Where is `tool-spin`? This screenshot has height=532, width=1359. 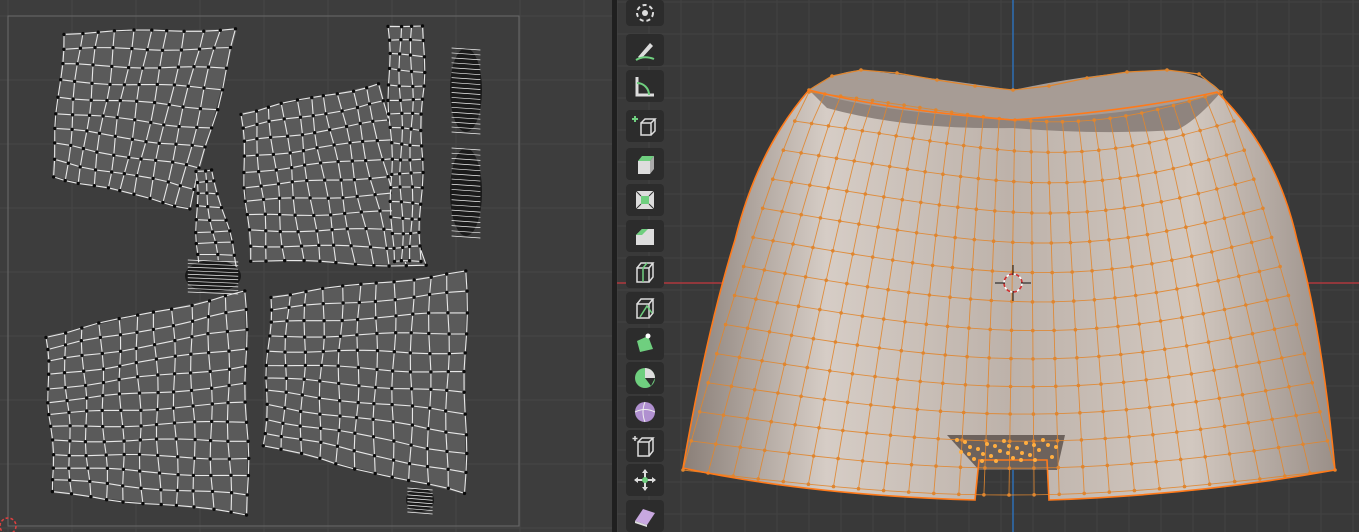 tool-spin is located at coordinates (645, 378).